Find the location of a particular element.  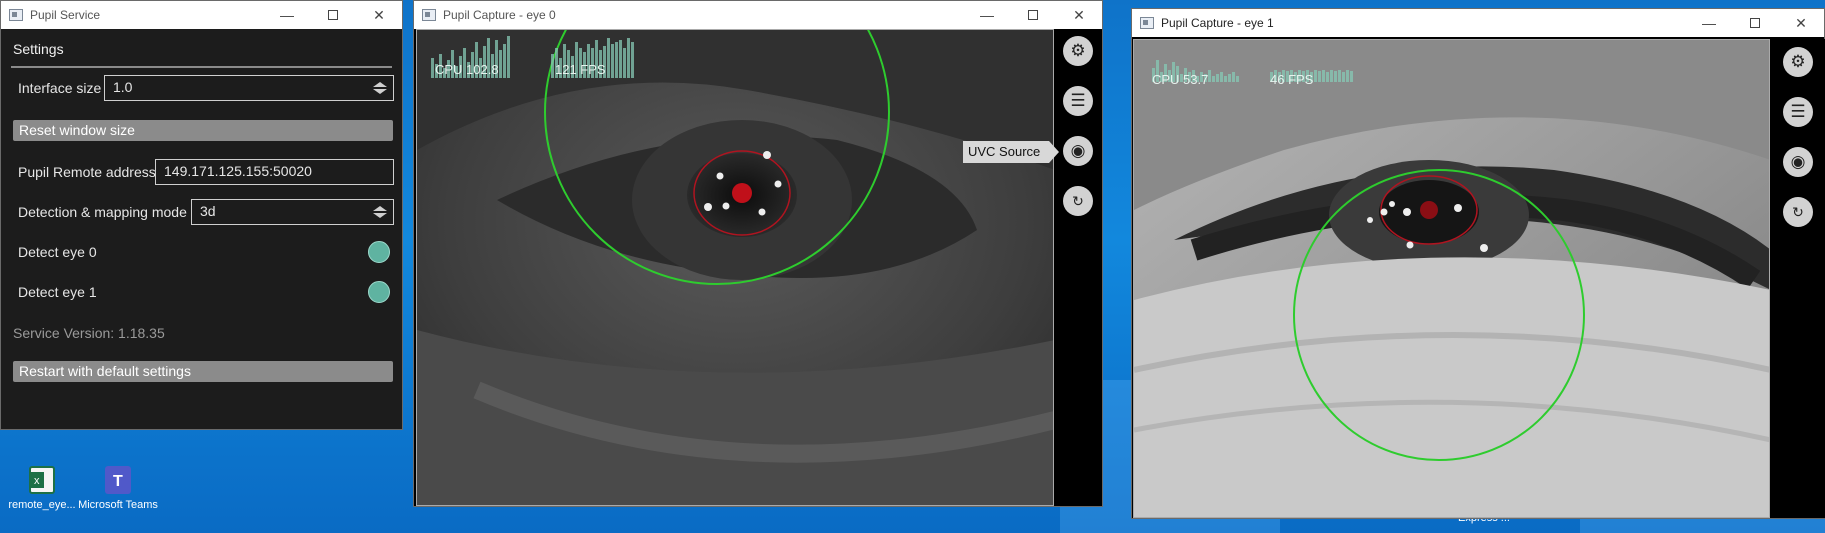

cpu-readout: CPU 53.7 is located at coordinates (1180, 79).